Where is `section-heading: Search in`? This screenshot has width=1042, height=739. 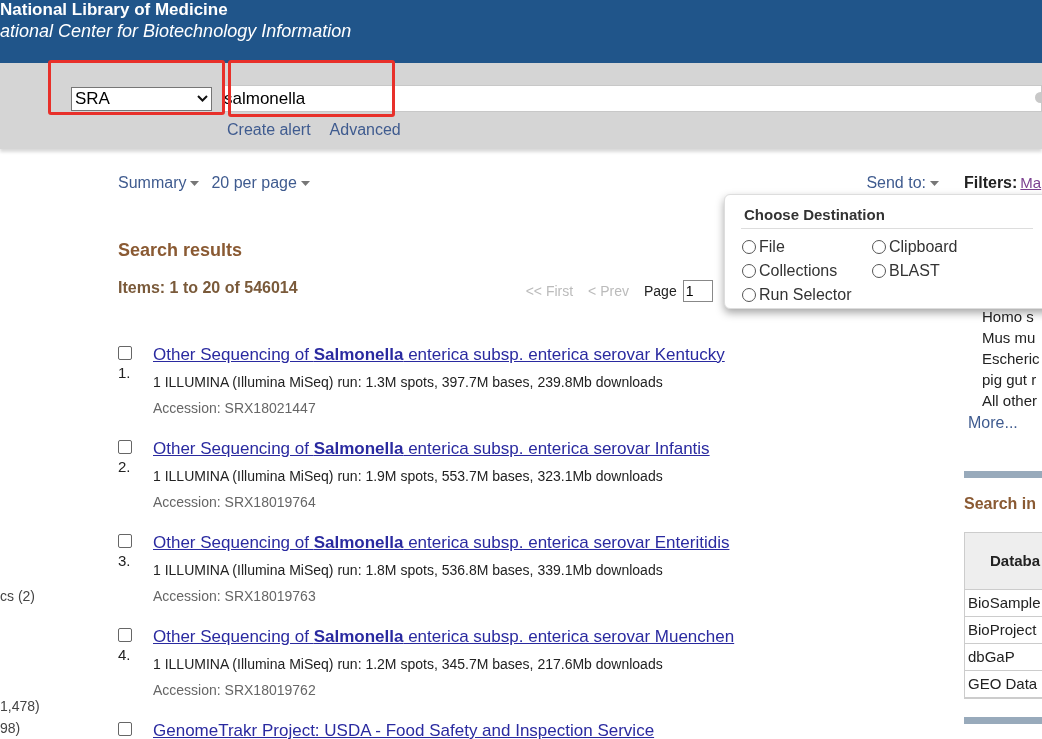
section-heading: Search in is located at coordinates (1001, 504).